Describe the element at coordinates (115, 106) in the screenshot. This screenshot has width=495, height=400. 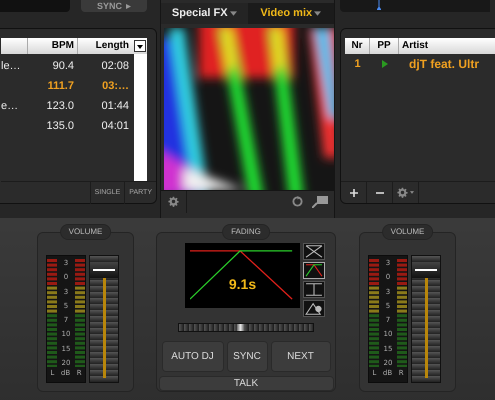
I see `table-cell-text: 01:44` at that location.